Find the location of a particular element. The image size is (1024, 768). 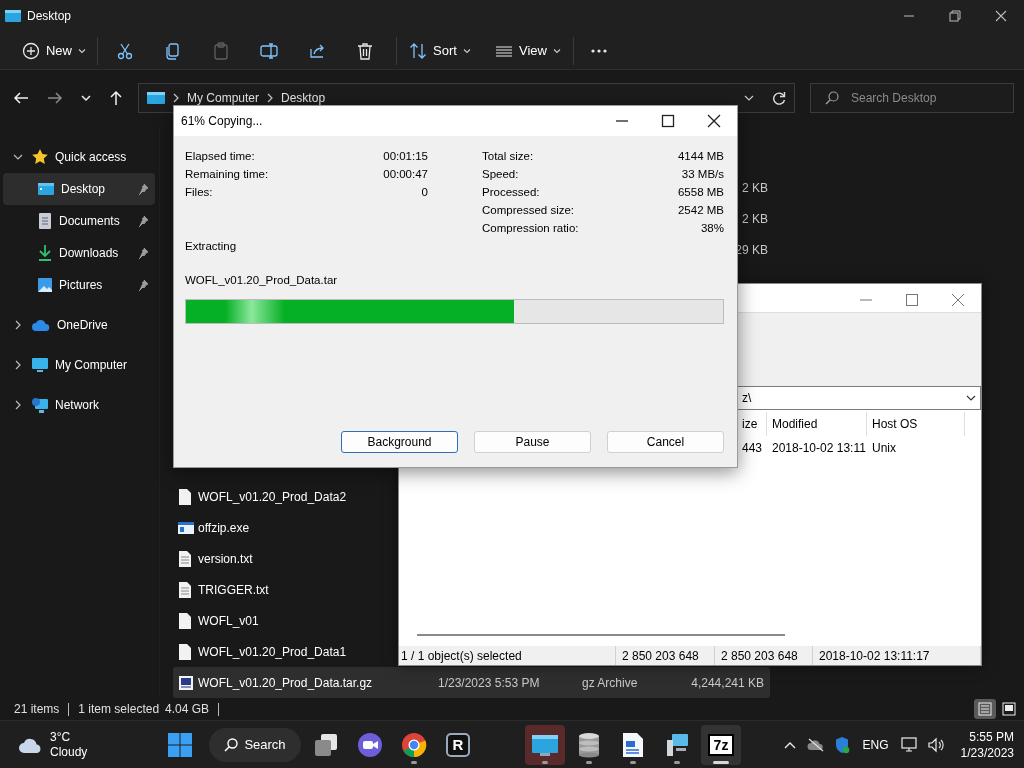

sidebar-item: Downloads is located at coordinates (79, 253).